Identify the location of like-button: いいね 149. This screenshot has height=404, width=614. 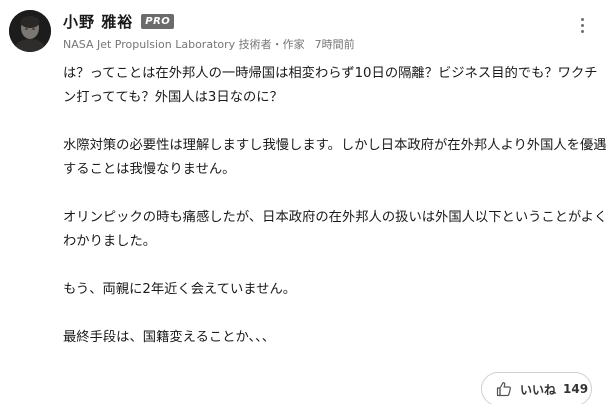
(536, 388).